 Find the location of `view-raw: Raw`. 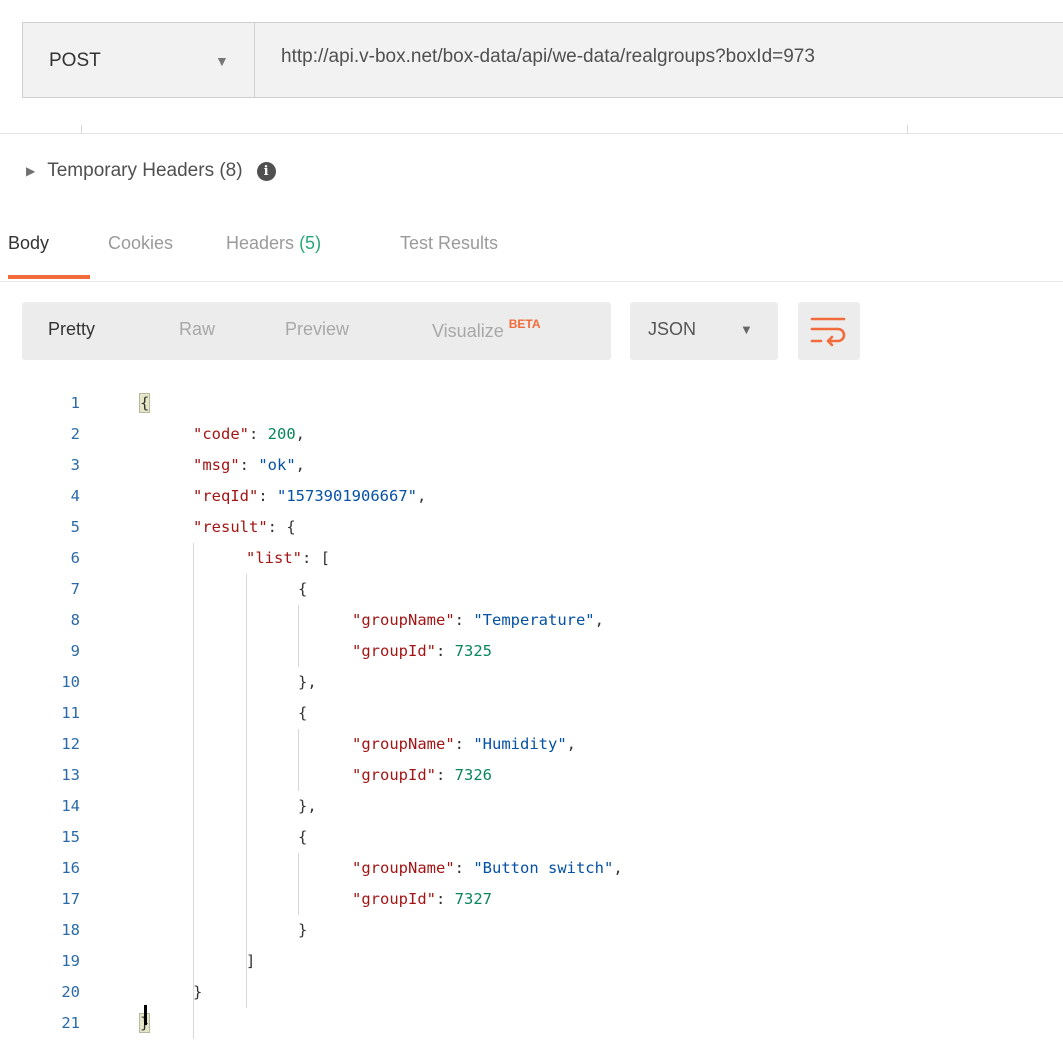

view-raw: Raw is located at coordinates (197, 329).